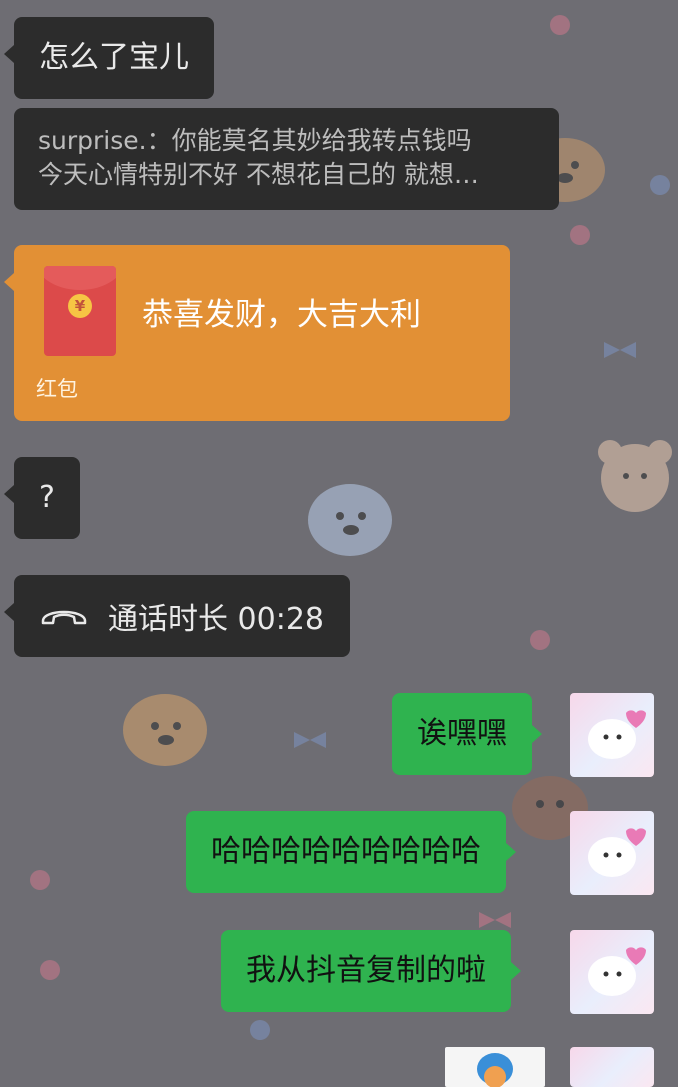  Describe the element at coordinates (255, 140) in the screenshot. I see `quote-line: surprise.：你能莫名其妙给我转点钱吗` at that location.